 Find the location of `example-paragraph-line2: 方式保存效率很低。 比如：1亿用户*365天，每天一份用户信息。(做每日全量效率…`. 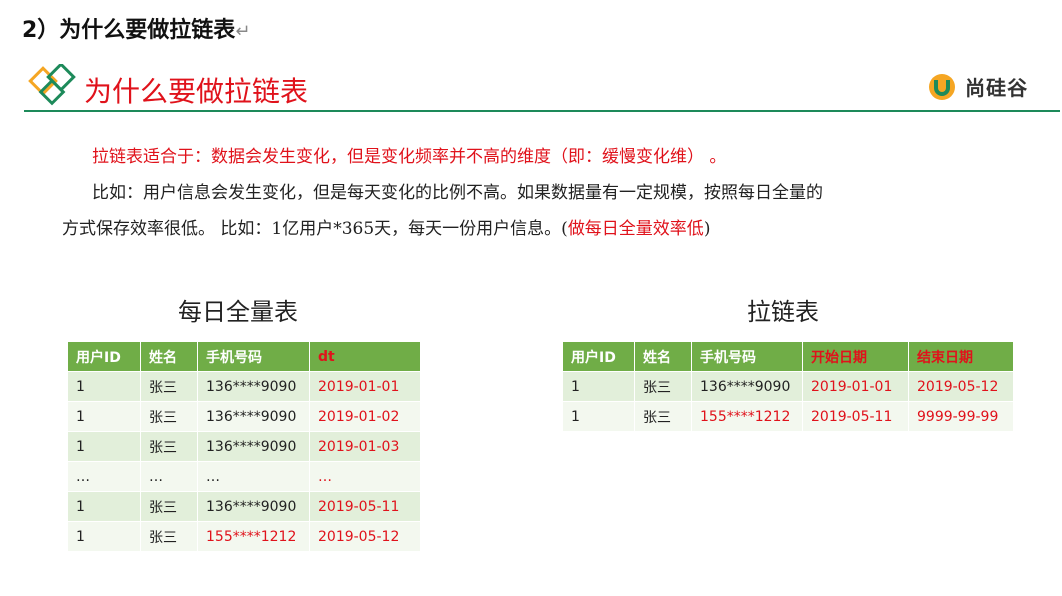

example-paragraph-line2: 方式保存效率很低。 比如：1亿用户*365天，每天一份用户信息。(做每日全量效率… is located at coordinates (386, 229).